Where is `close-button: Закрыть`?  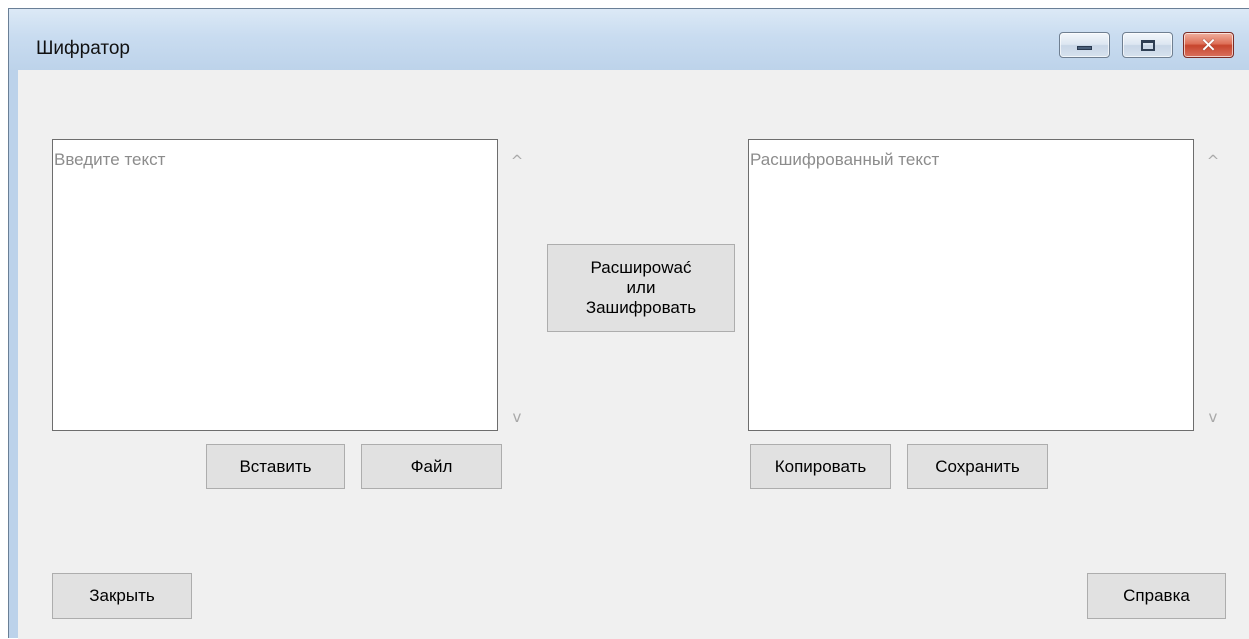
close-button: Закрыть is located at coordinates (122, 596).